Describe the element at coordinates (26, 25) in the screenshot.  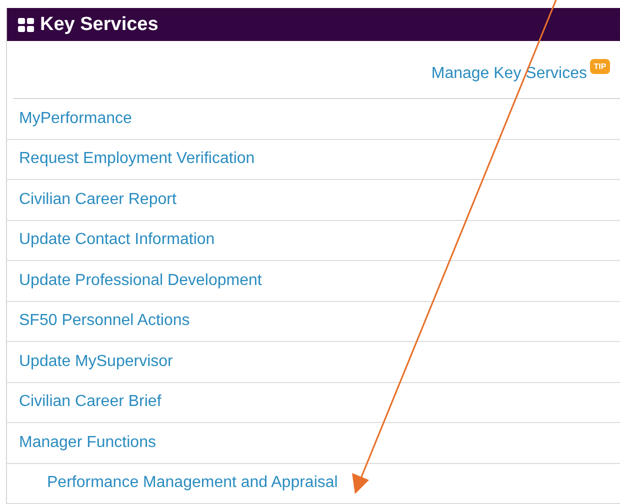
I see `grid-icon` at that location.